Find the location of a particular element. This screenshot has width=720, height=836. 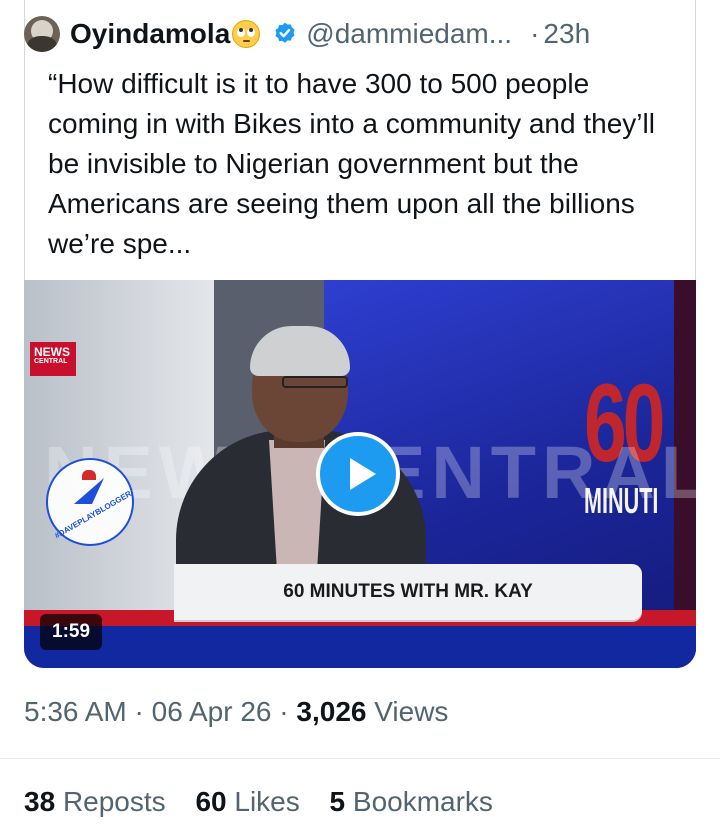

channel-logo-line1: NEWS is located at coordinates (52, 352).